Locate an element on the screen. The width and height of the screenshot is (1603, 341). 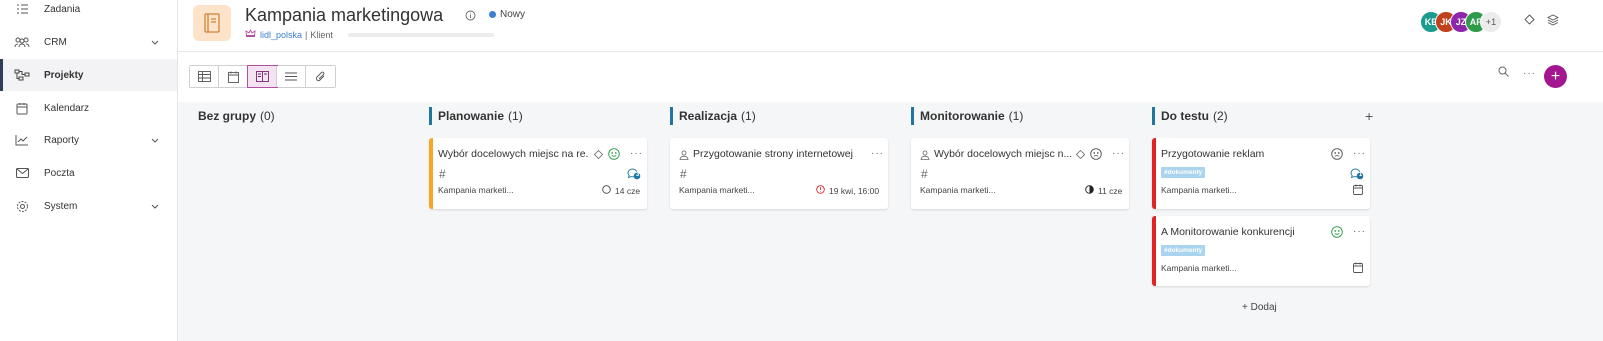
owner-link: lidl_polska is located at coordinates (281, 35).